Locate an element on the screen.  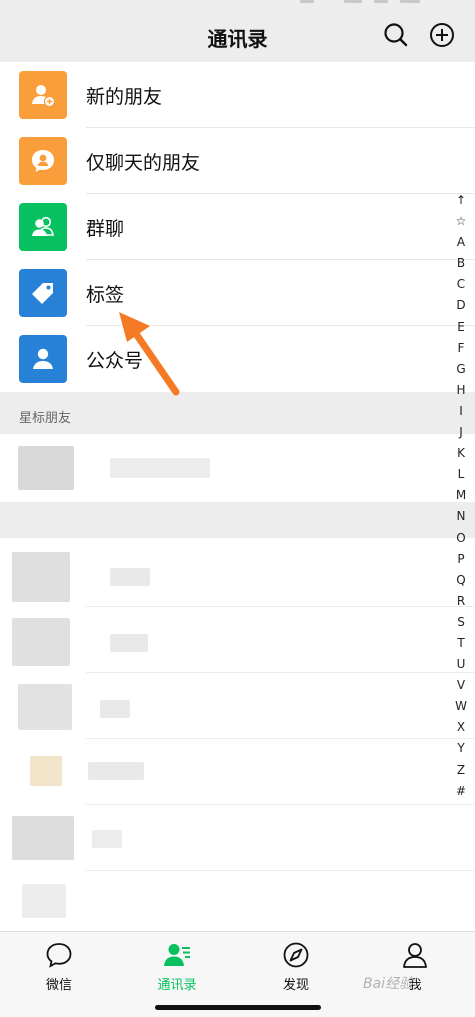
index-letter: G is located at coordinates (461, 369).